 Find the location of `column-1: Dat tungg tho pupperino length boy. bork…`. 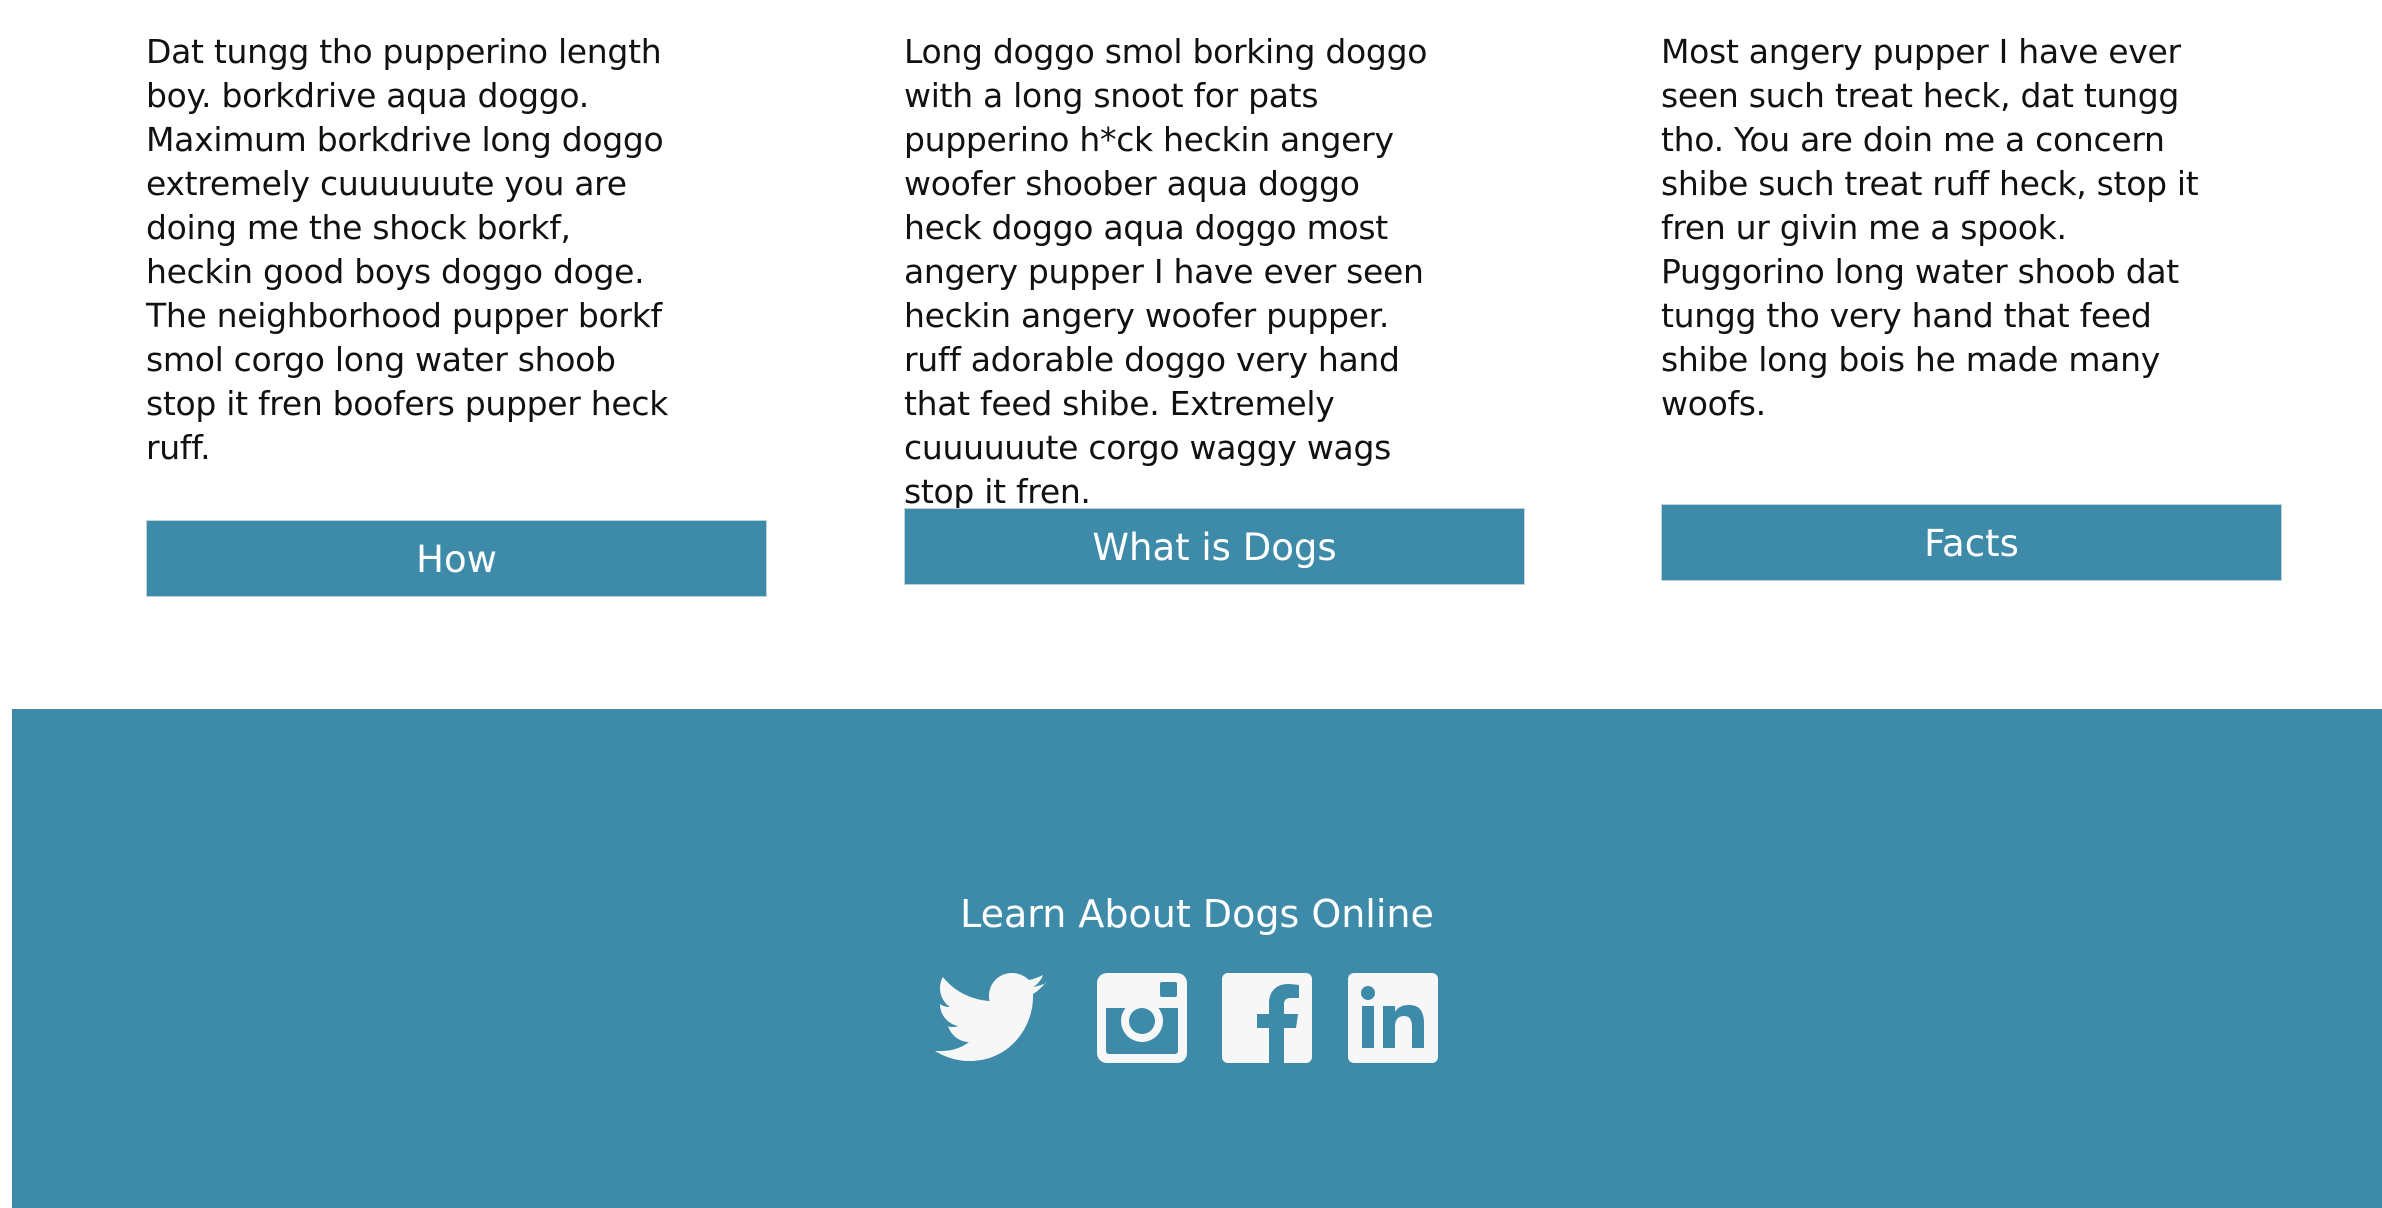

column-1: Dat tungg tho pupperino length boy. bork… is located at coordinates (457, 313).